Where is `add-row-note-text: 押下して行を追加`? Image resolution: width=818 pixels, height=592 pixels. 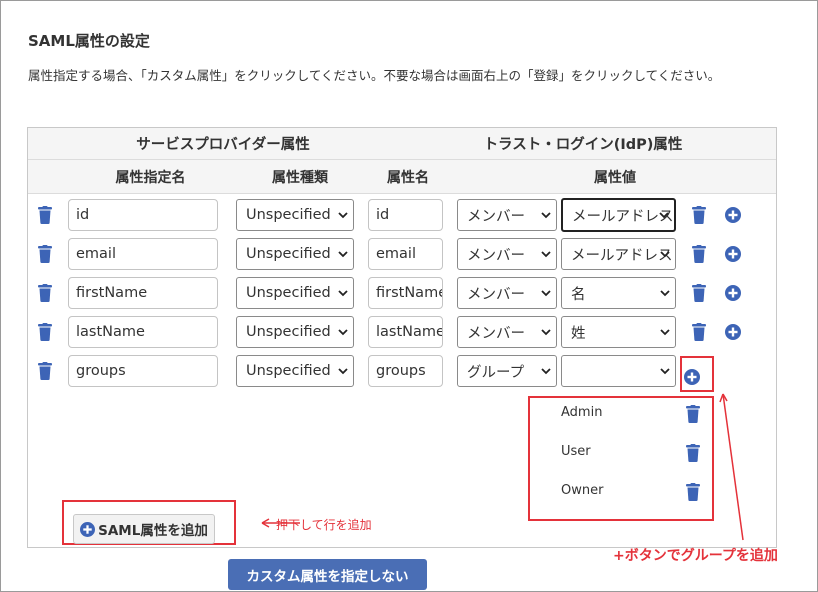 add-row-note-text: 押下して行を追加 is located at coordinates (324, 525).